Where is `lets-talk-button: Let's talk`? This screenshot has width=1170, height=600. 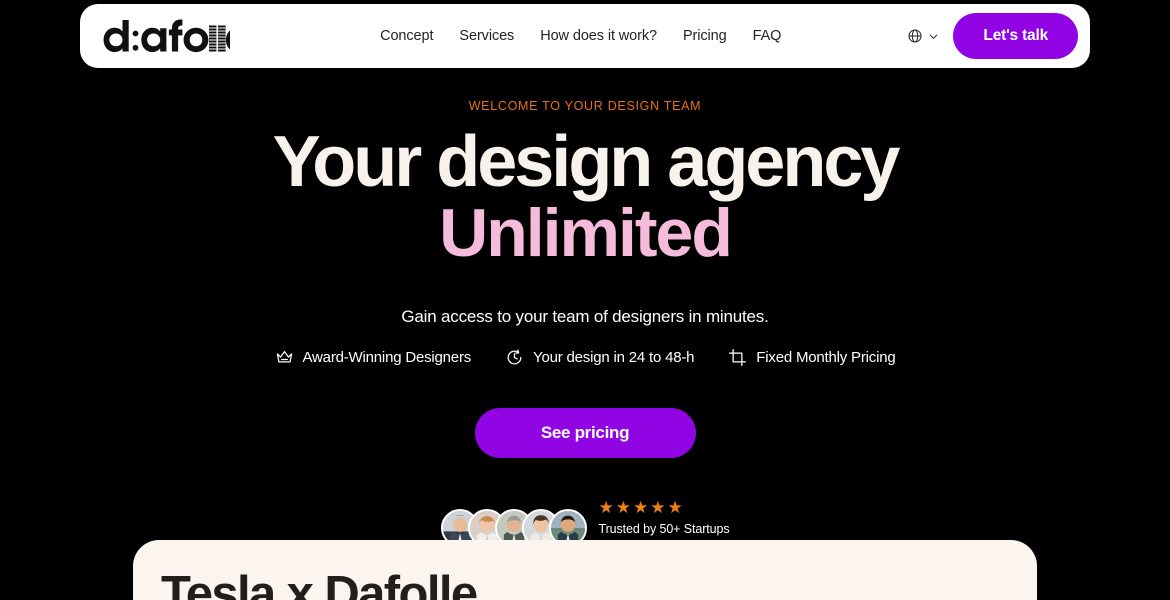
lets-talk-button: Let's talk is located at coordinates (1015, 36).